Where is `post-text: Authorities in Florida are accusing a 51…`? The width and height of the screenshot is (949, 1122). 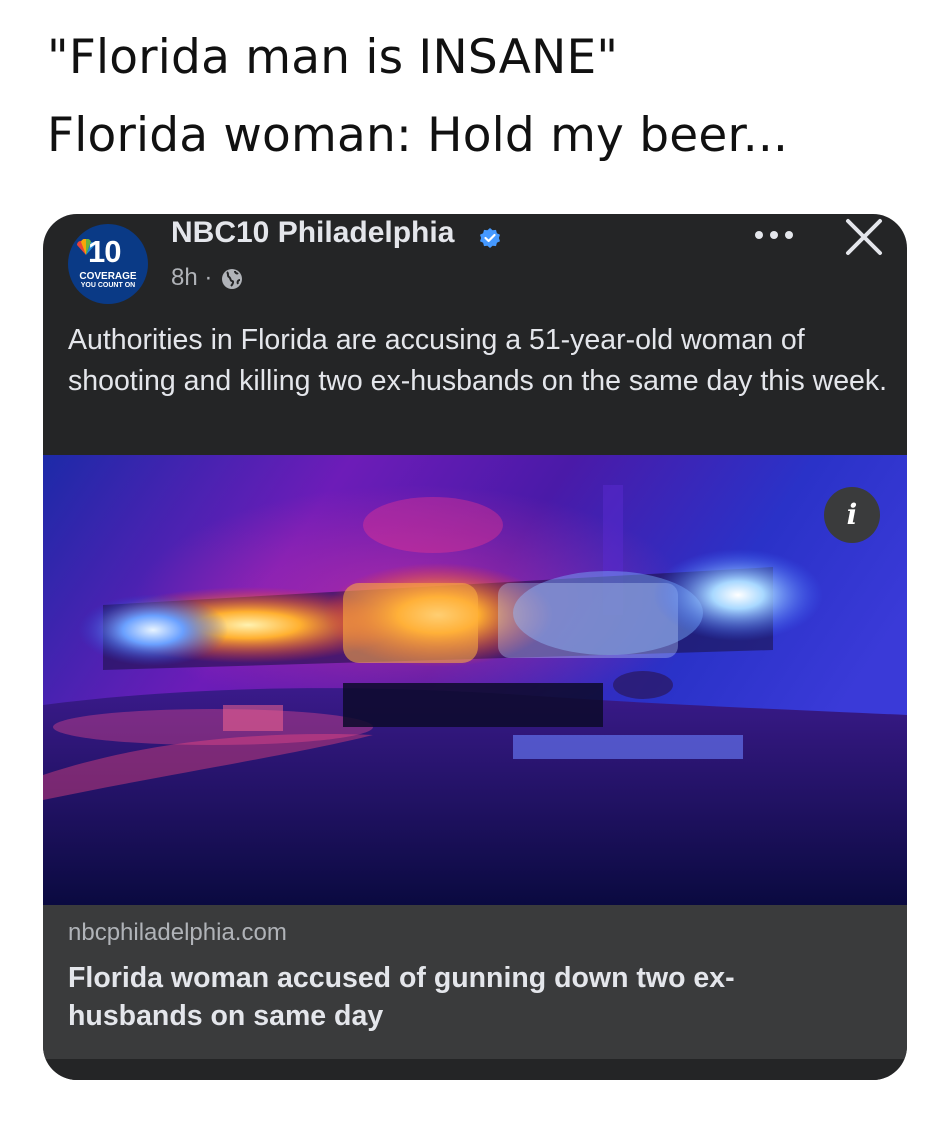 post-text: Authorities in Florida are accusing a 51… is located at coordinates (478, 360).